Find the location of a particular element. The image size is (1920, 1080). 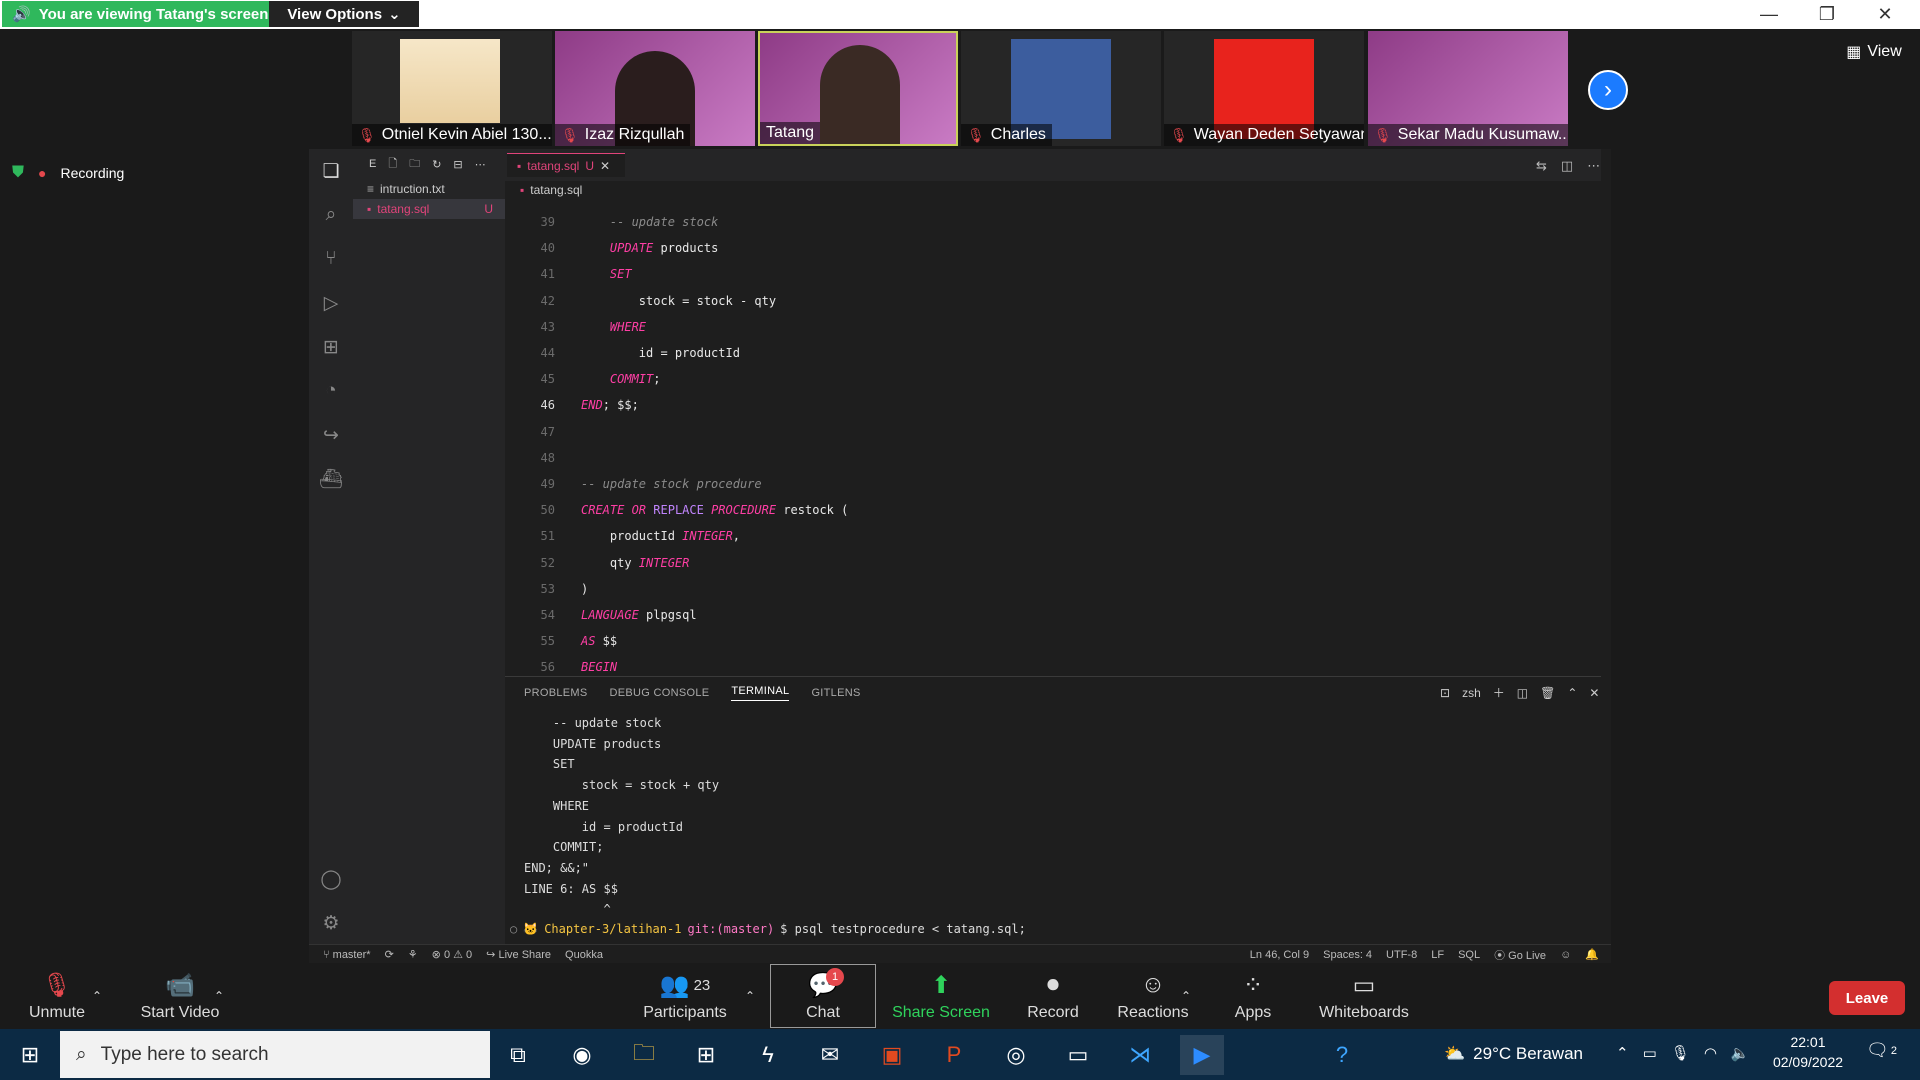

go-live-status: ⦿ Go Live is located at coordinates (1520, 955).